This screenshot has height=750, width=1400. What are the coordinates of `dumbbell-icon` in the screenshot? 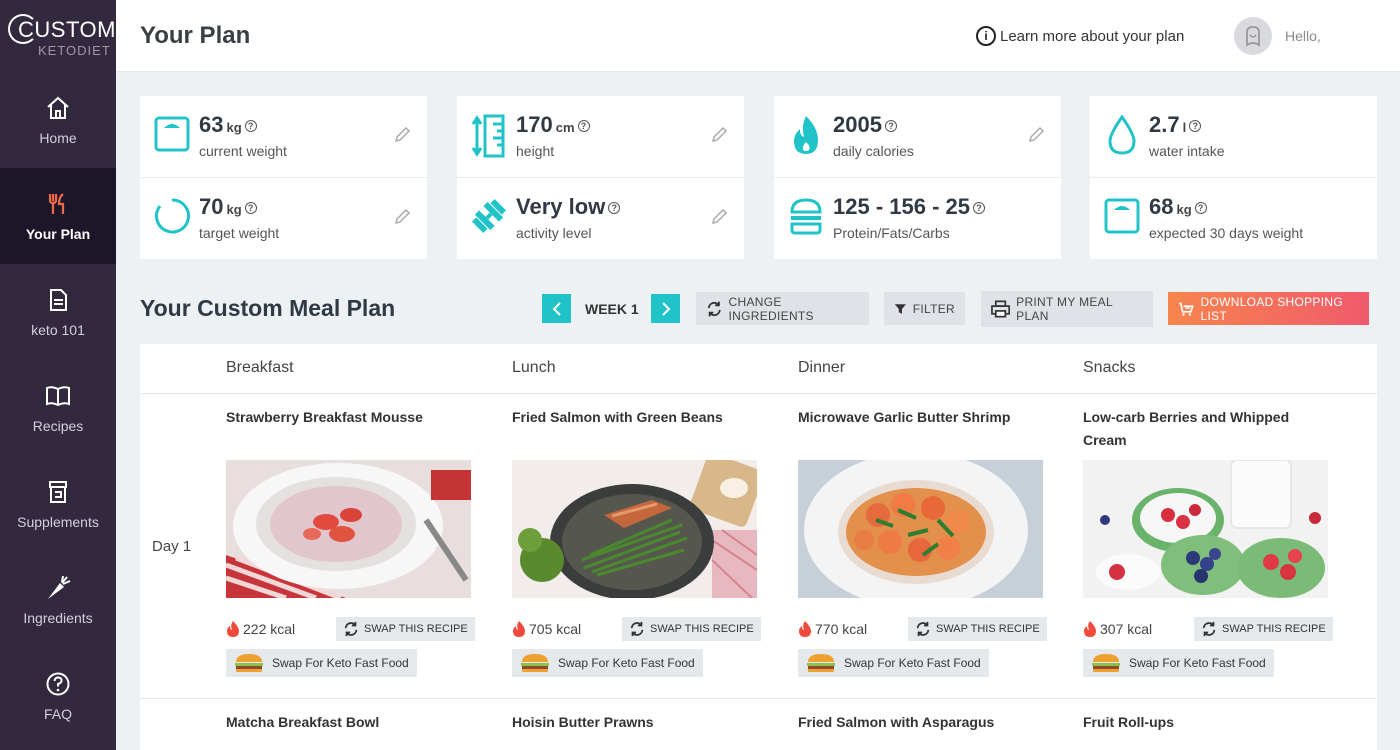 It's located at (489, 216).